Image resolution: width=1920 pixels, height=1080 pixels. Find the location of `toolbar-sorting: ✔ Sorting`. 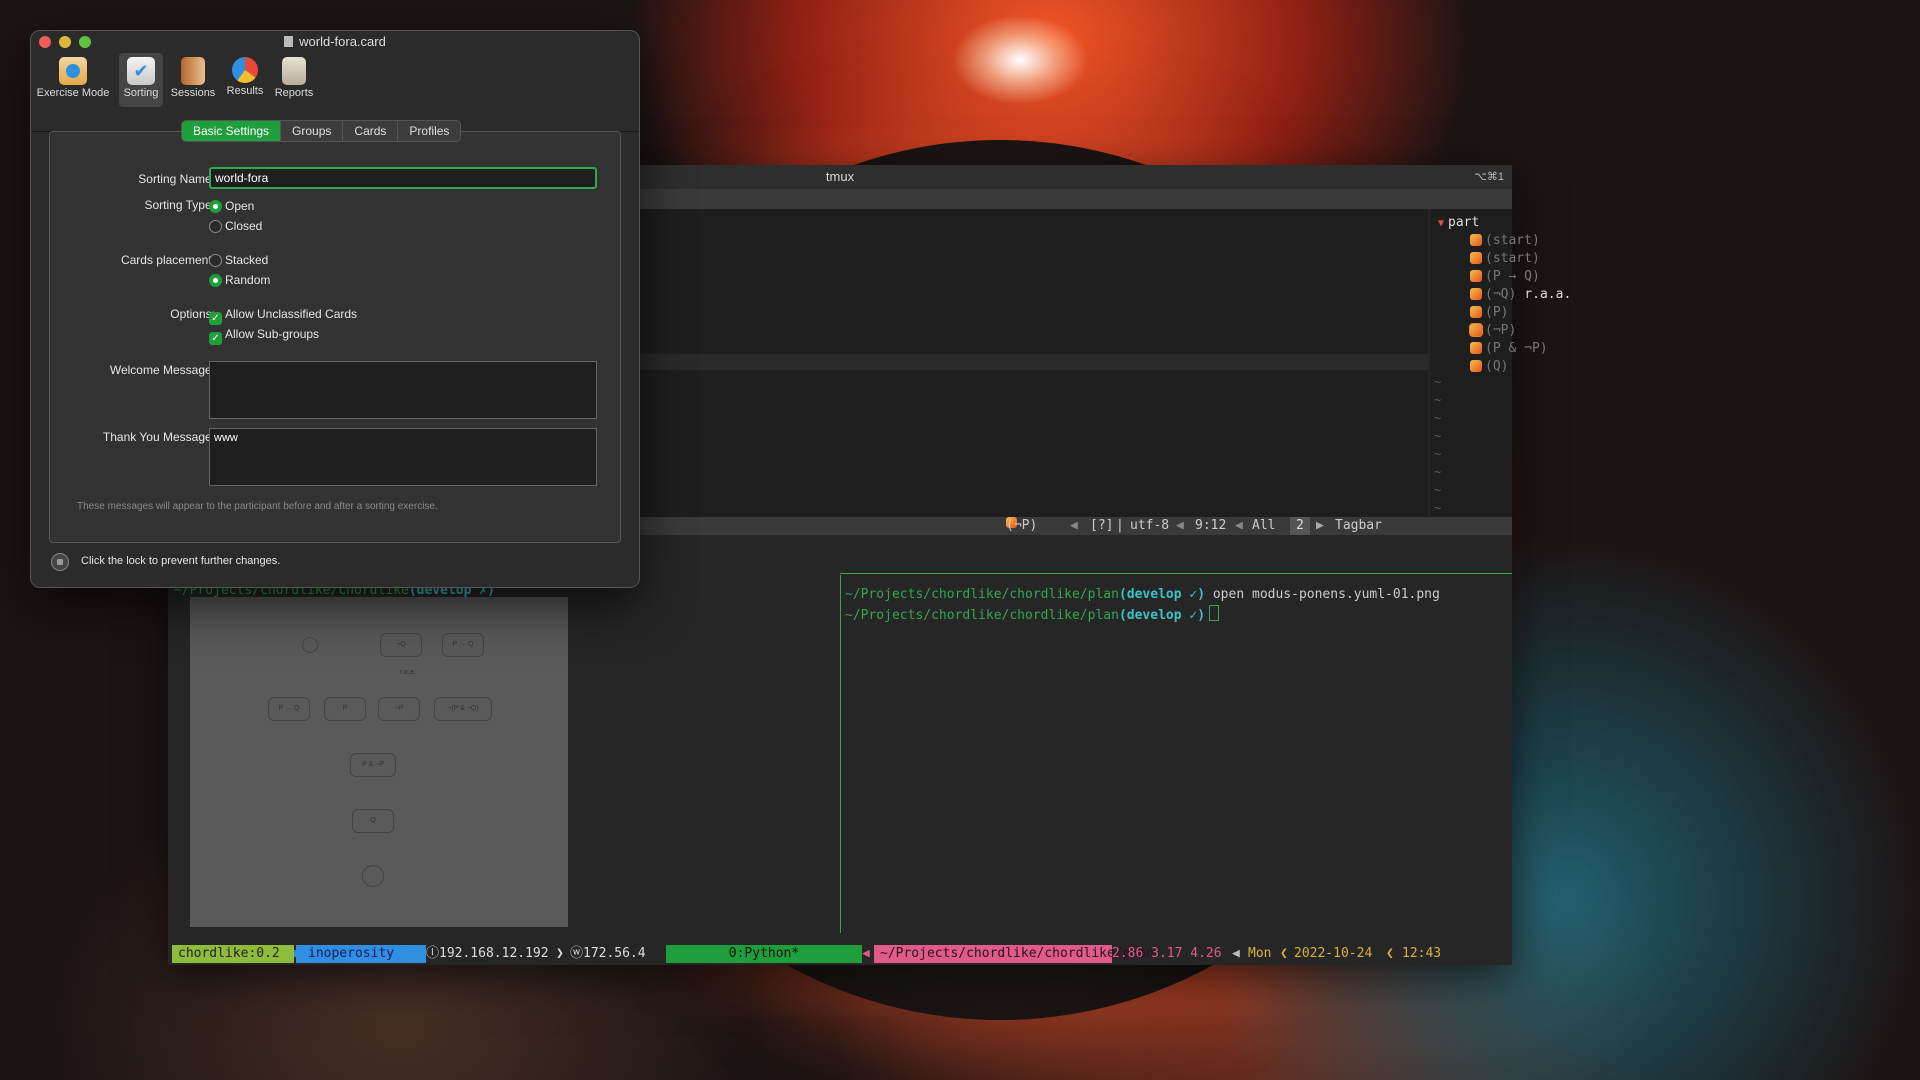

toolbar-sorting: ✔ Sorting is located at coordinates (141, 80).